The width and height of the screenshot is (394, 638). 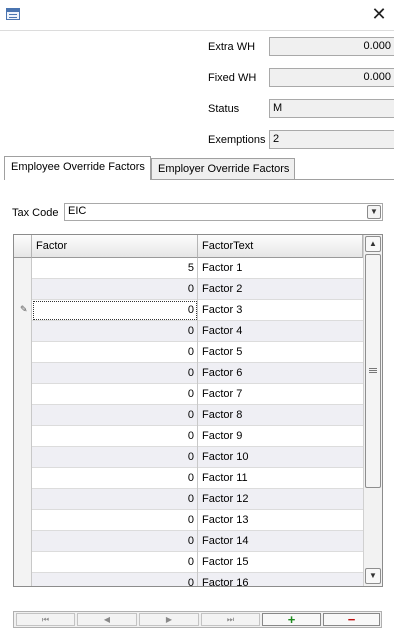 What do you see at coordinates (282, 457) in the screenshot?
I see `factortext-cell: Factor 10` at bounding box center [282, 457].